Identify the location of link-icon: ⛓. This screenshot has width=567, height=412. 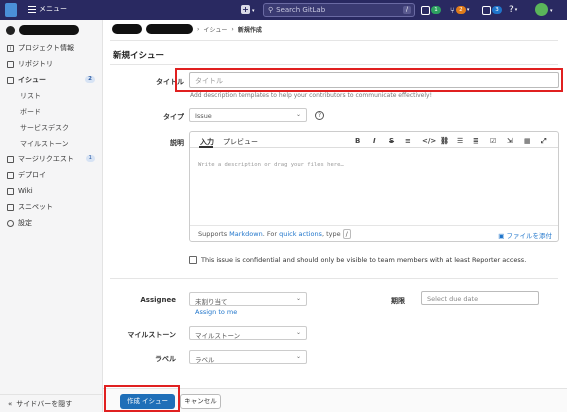
(444, 141).